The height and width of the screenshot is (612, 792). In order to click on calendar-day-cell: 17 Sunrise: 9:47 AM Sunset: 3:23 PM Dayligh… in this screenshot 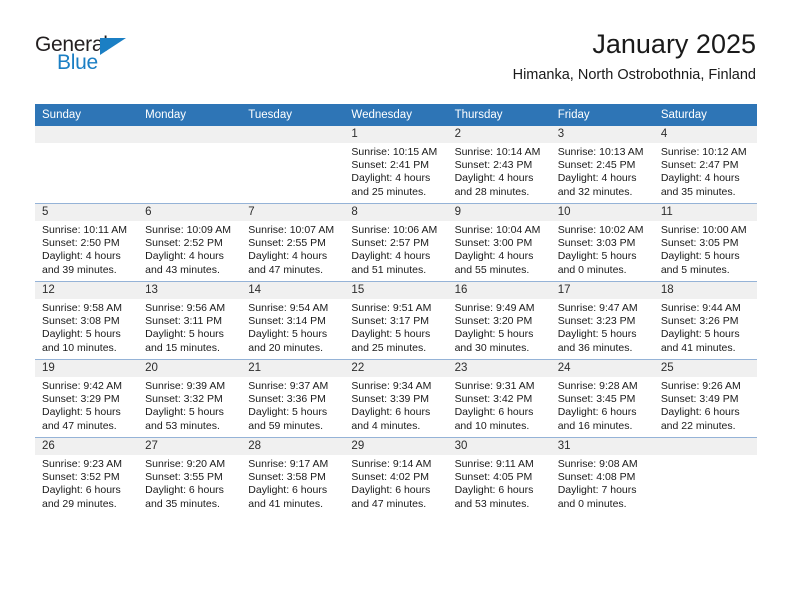, I will do `click(602, 320)`.